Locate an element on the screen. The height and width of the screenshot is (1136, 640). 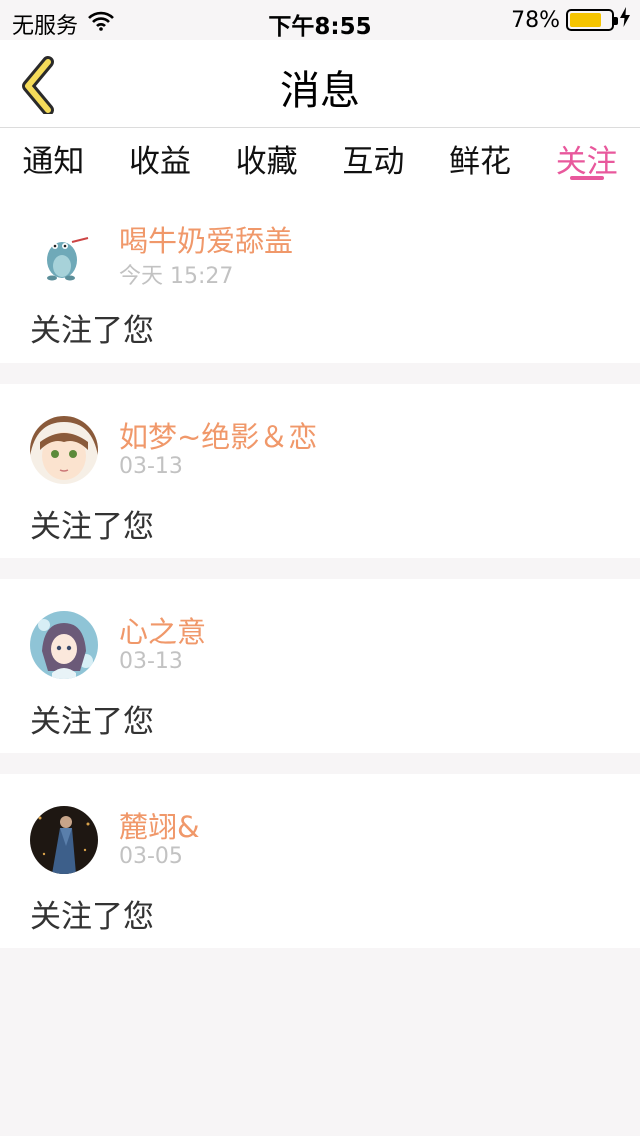
battery-icon is located at coordinates (592, 20).